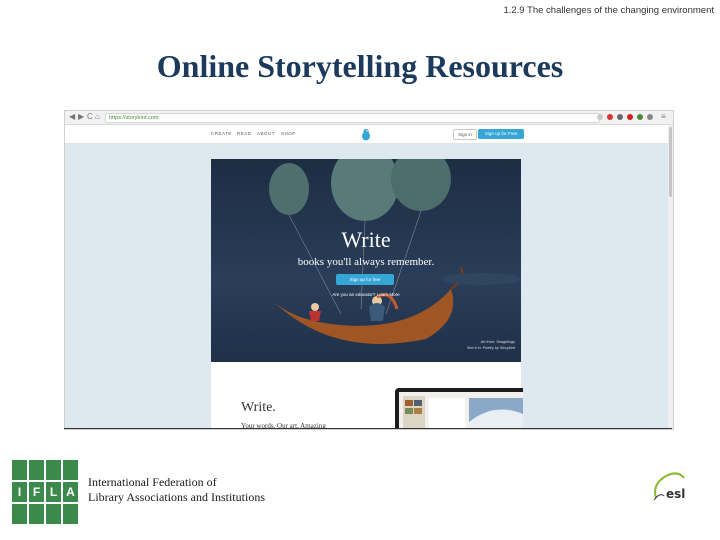 The height and width of the screenshot is (540, 720). I want to click on laptop-screen-content, so click(463, 412).